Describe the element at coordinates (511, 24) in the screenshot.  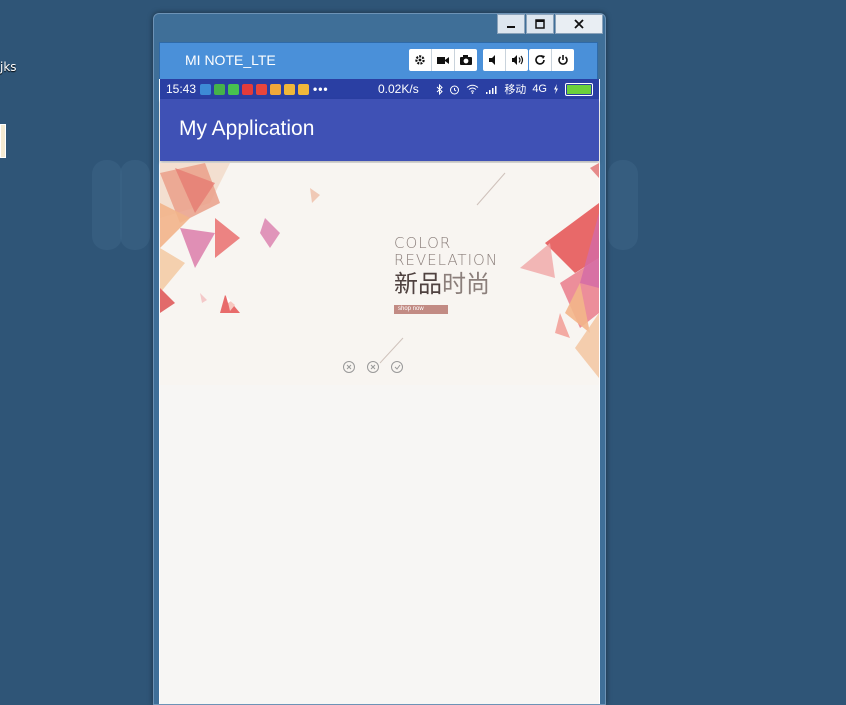
I see `minimize-button` at that location.